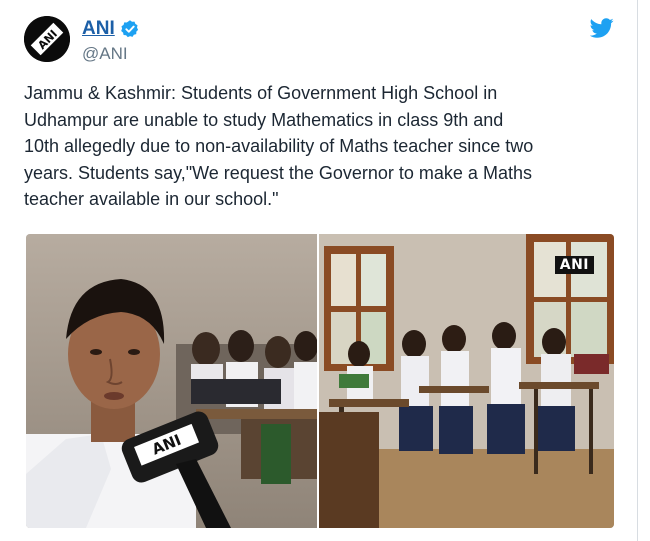 This screenshot has width=650, height=541. Describe the element at coordinates (637, 270) in the screenshot. I see `card-right-border` at that location.